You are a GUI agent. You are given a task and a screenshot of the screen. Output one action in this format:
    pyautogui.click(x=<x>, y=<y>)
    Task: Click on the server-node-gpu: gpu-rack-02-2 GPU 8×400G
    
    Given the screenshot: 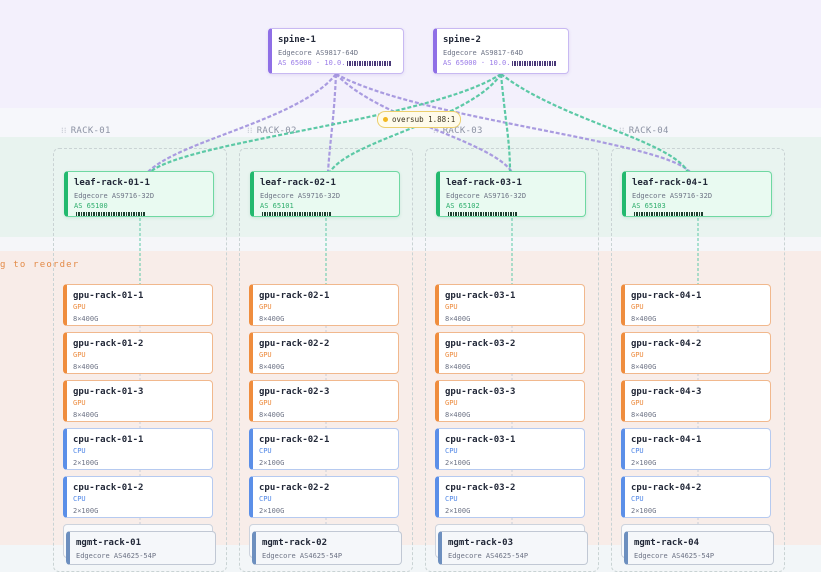 What is the action you would take?
    pyautogui.click(x=324, y=353)
    